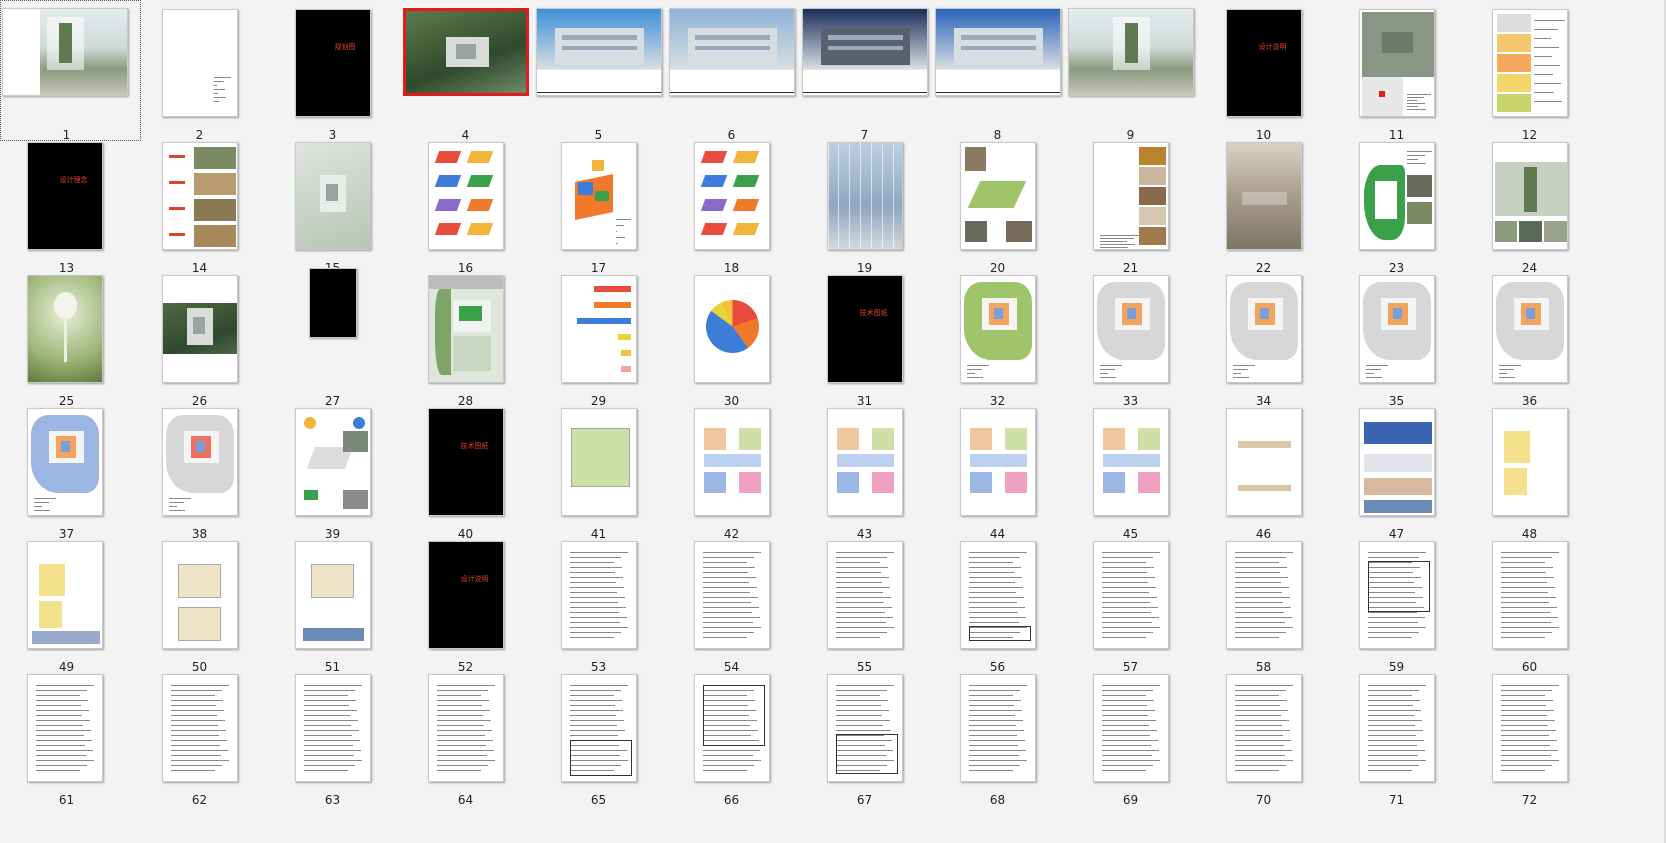 This screenshot has height=843, width=1666. I want to click on slide-thumbnail-cell: 62, so click(203, 736).